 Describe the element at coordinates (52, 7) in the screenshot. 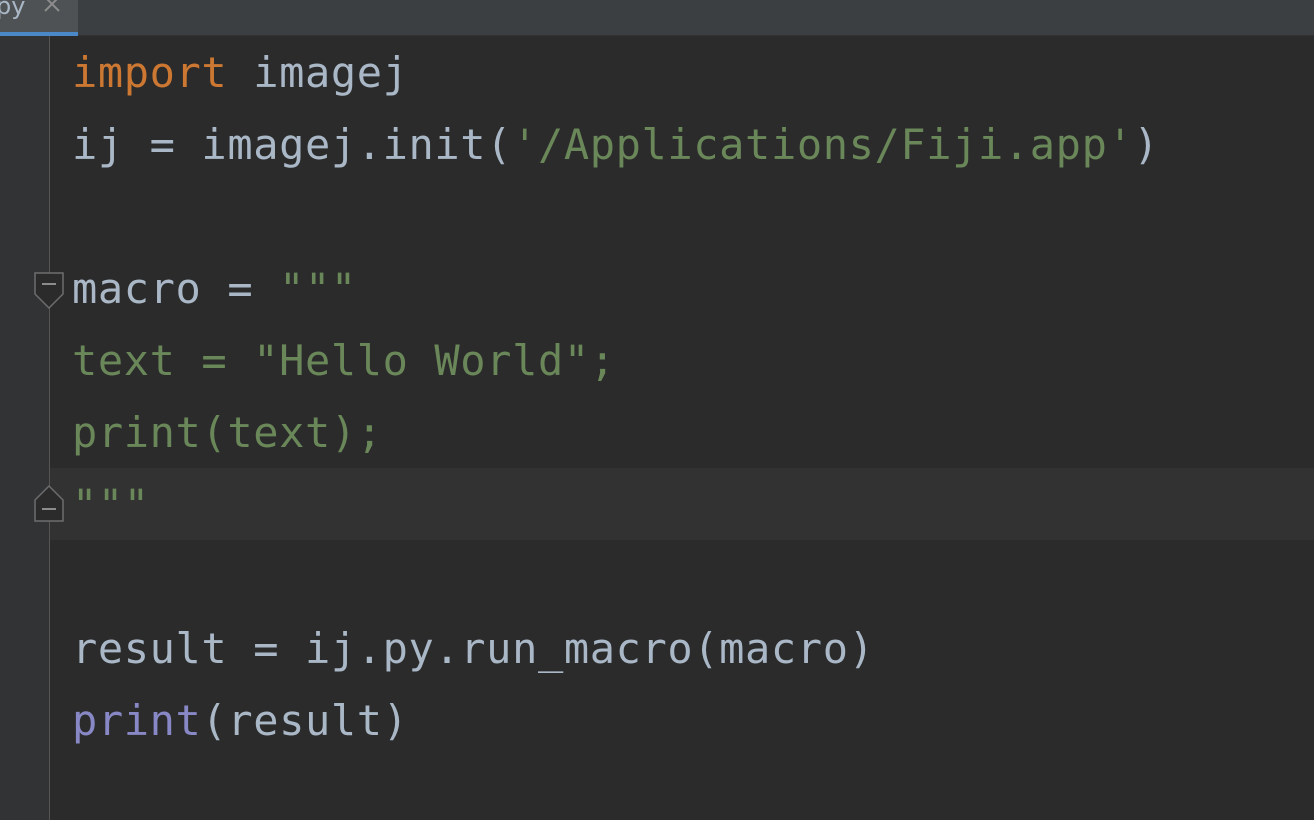

I see `close-icon` at that location.